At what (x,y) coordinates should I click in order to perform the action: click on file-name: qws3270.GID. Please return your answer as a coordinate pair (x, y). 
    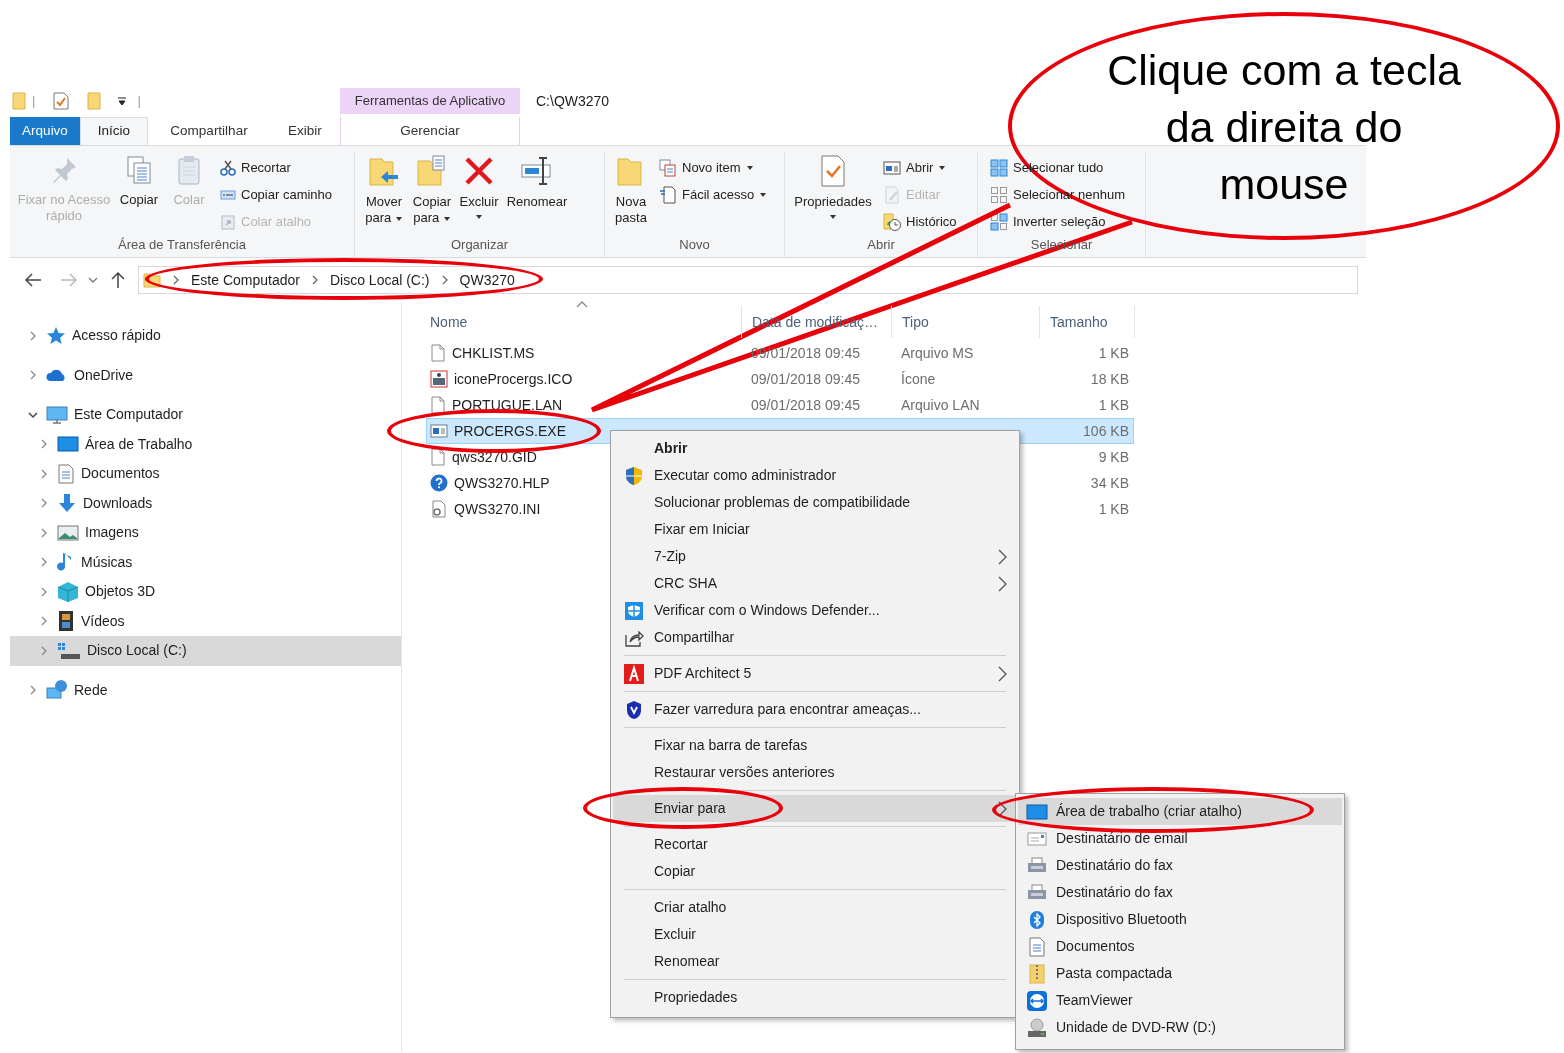
    Looking at the image, I should click on (494, 457).